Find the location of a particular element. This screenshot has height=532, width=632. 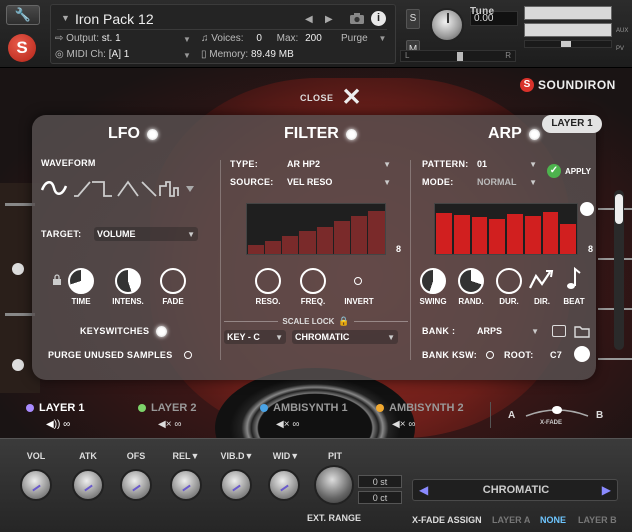

vib-depth-knob is located at coordinates (236, 485).